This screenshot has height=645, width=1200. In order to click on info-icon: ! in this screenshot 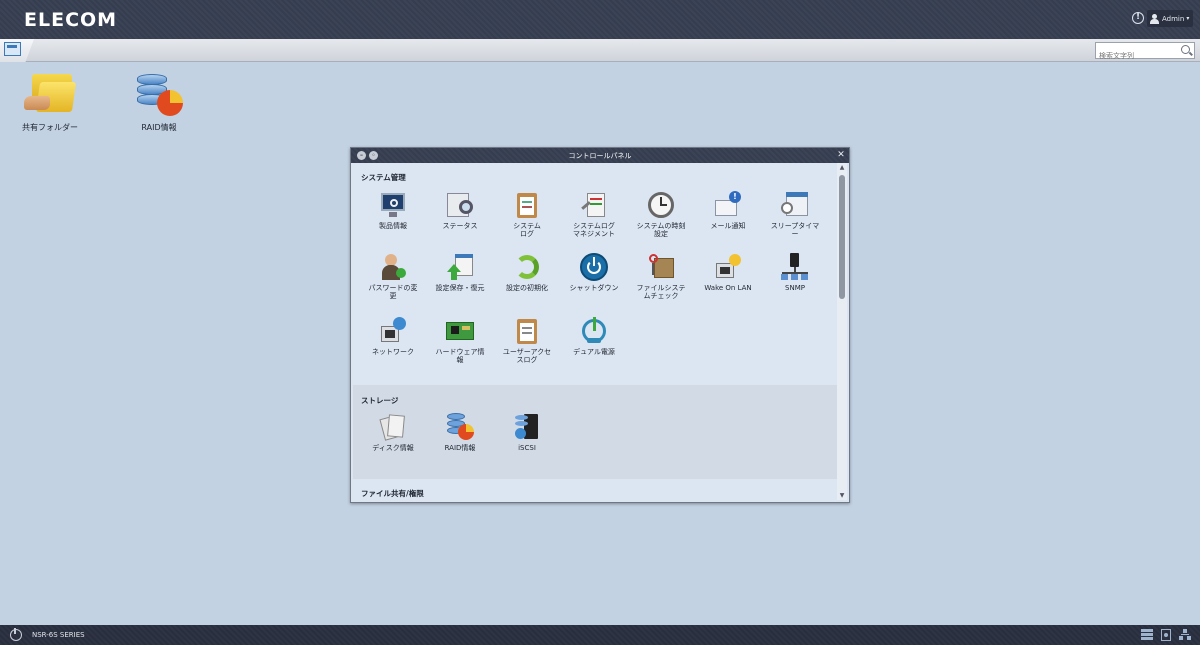, I will do `click(1138, 18)`.